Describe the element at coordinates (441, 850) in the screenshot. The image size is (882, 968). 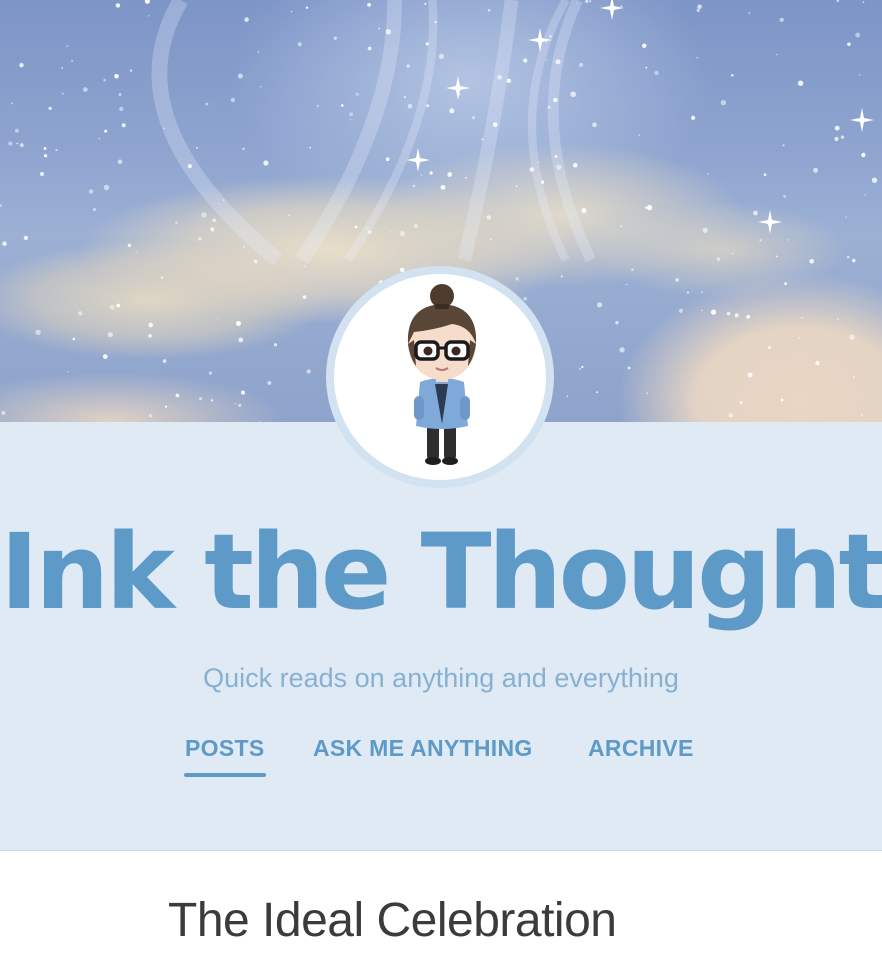
I see `header-divider` at that location.